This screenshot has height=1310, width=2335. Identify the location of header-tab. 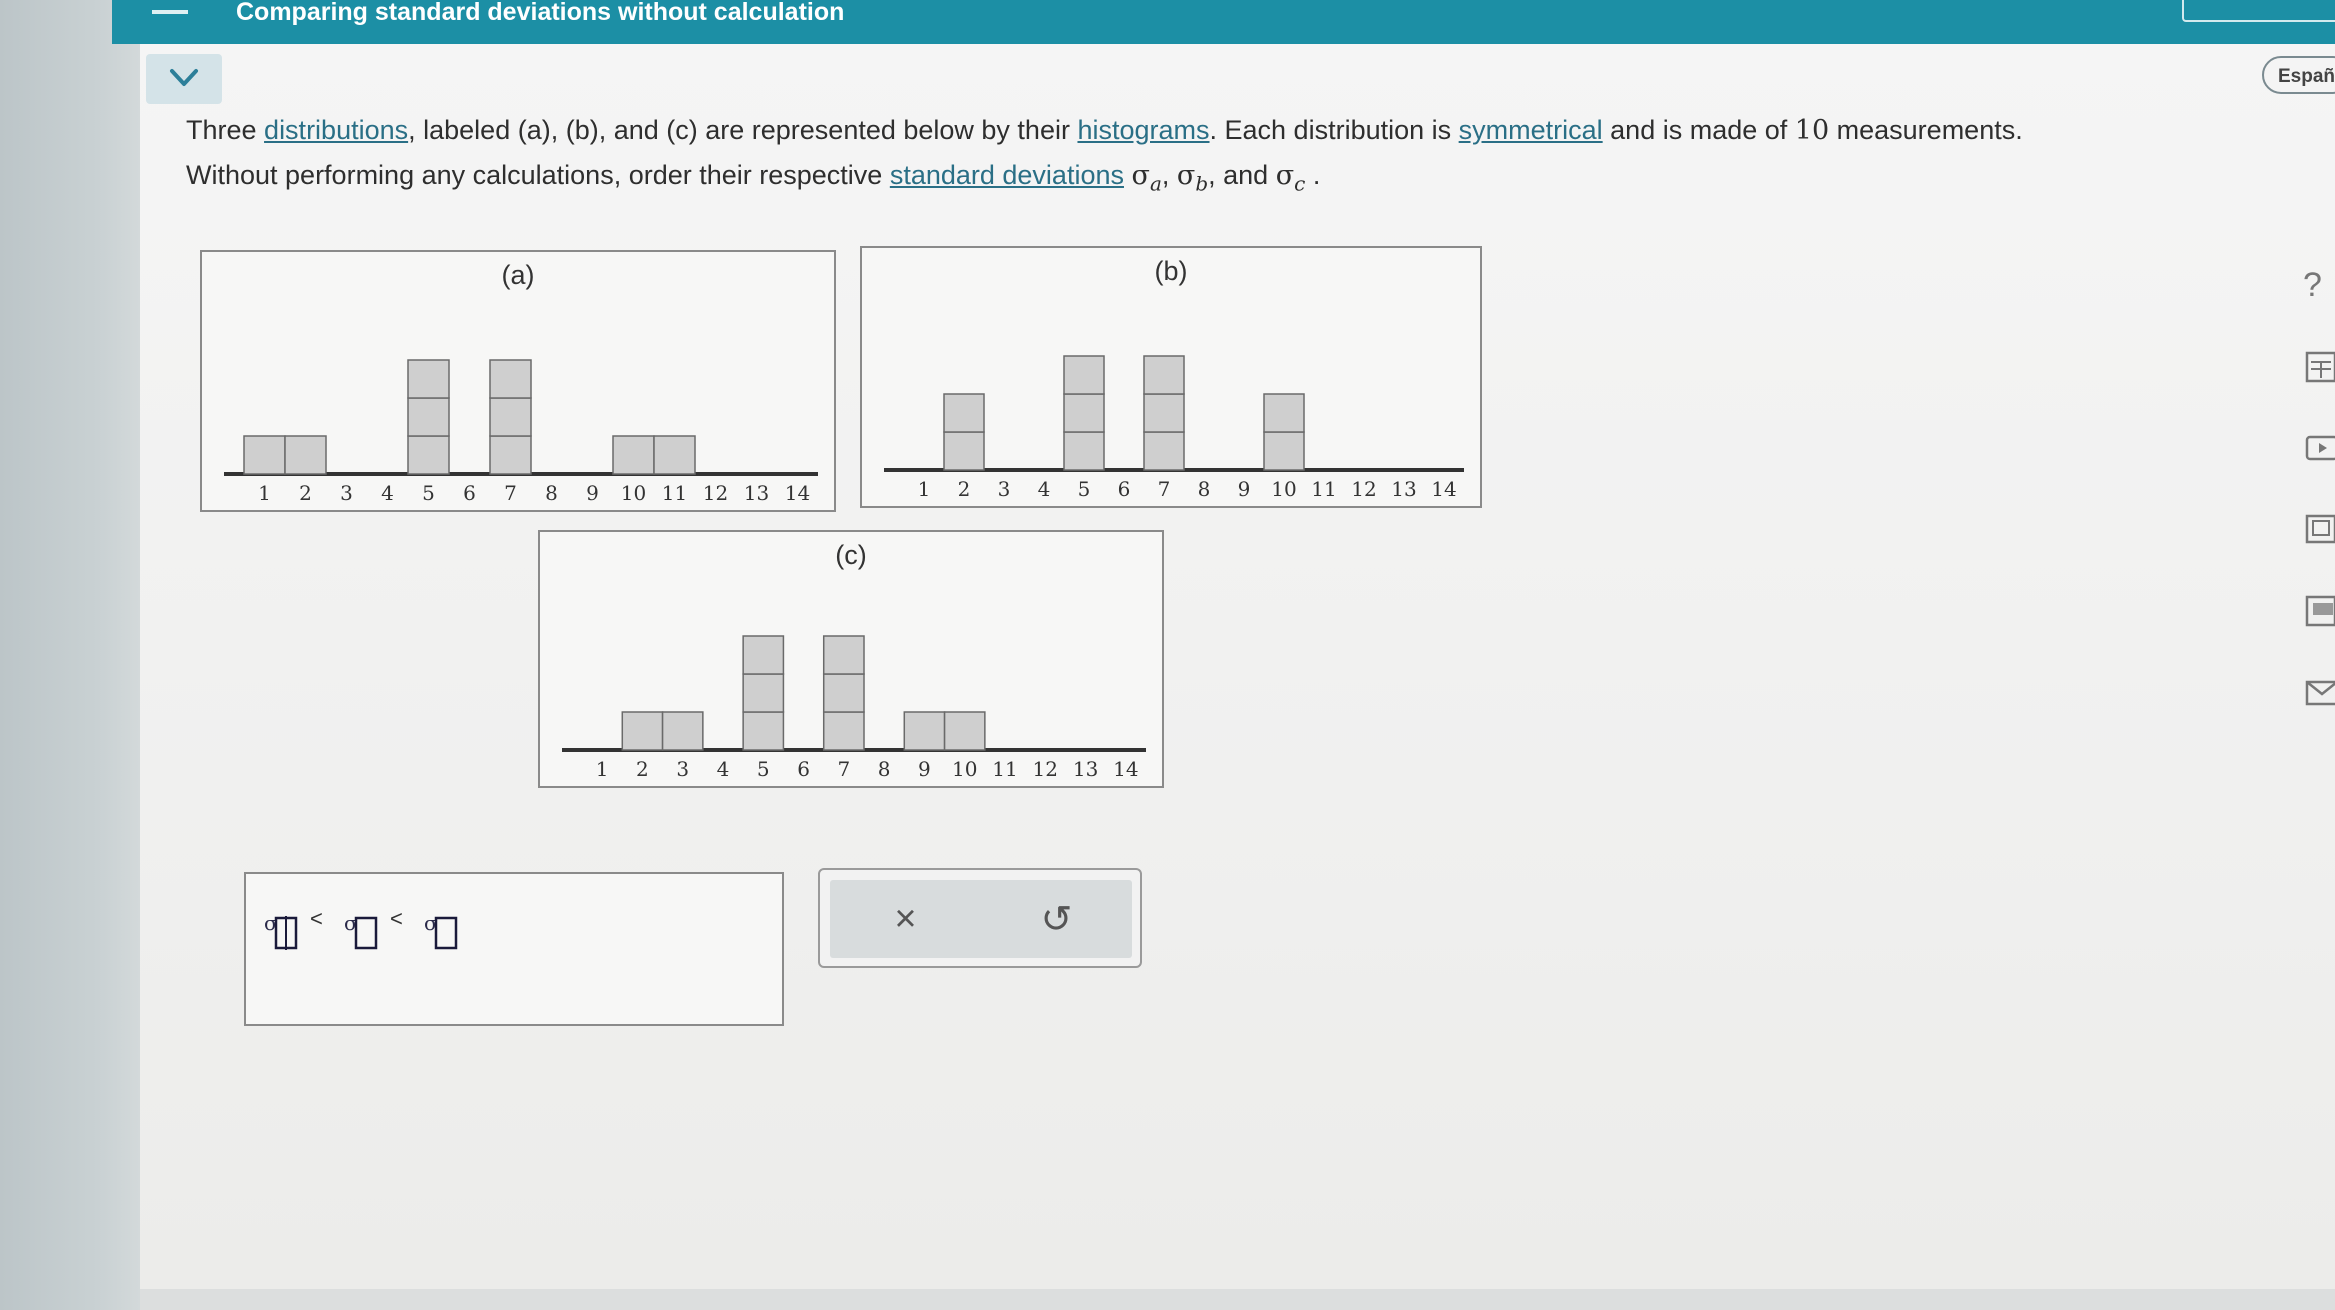
(2258, 11).